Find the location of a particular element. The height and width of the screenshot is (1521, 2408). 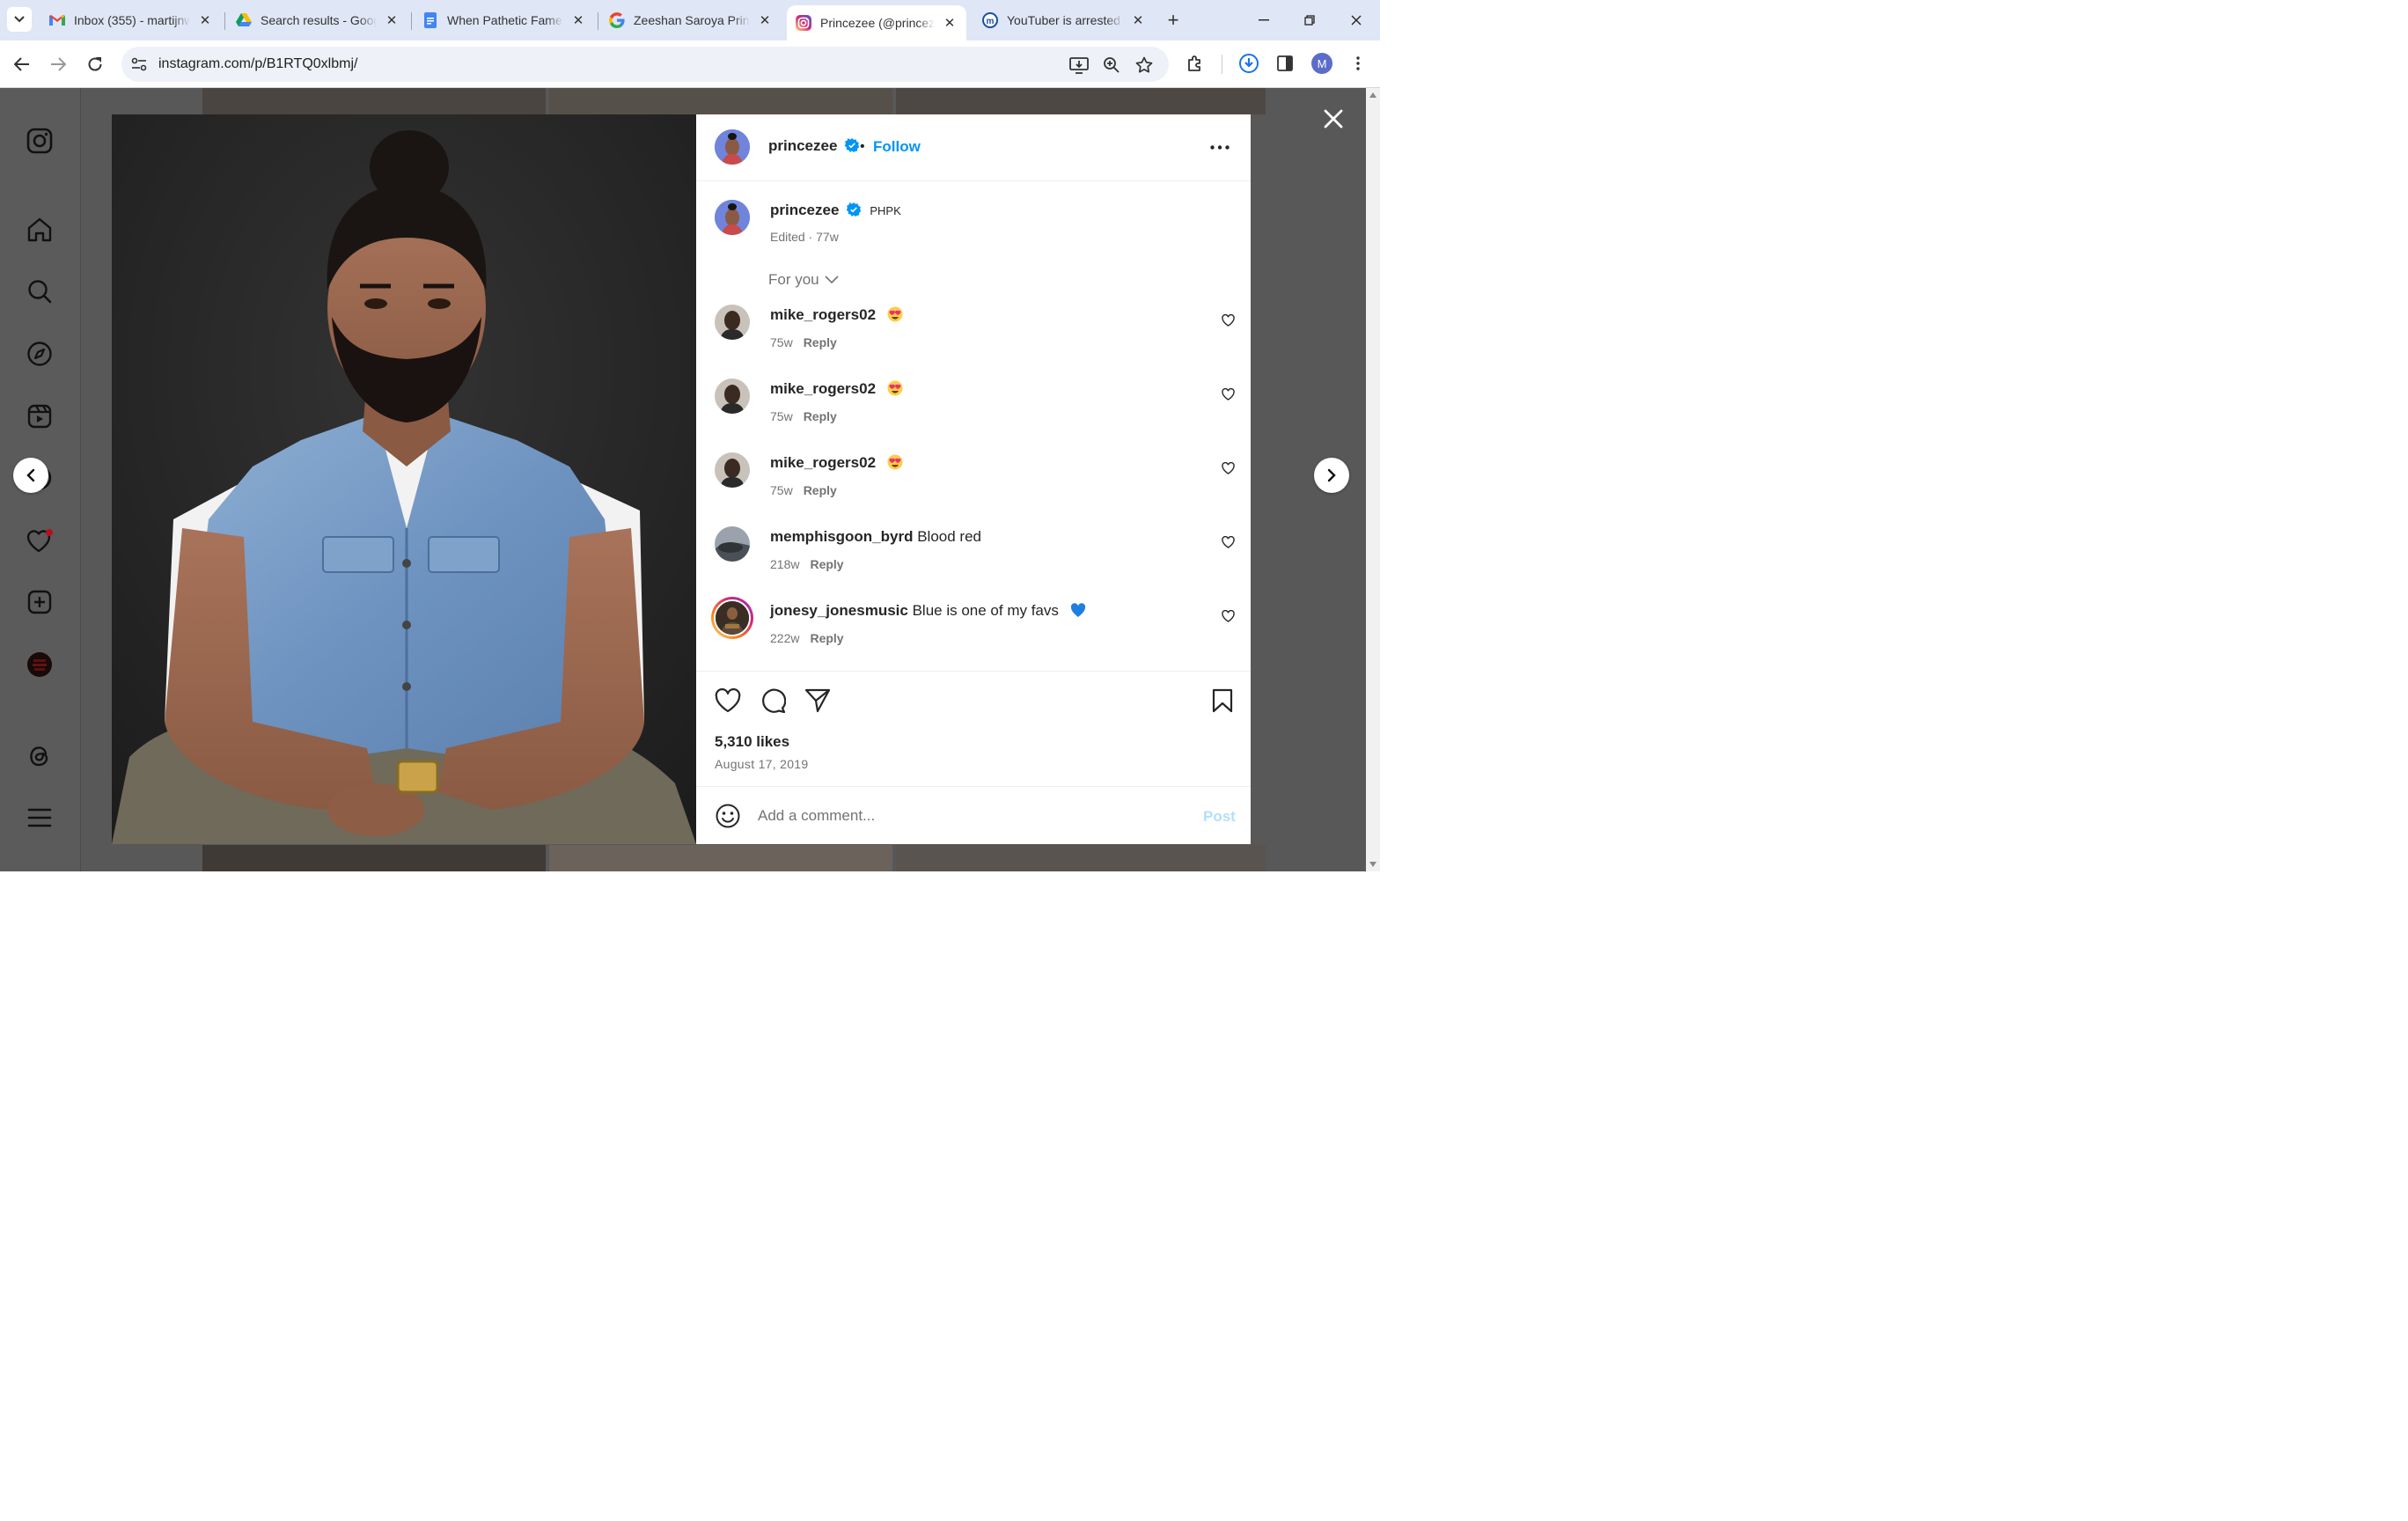

browser-menu-icon is located at coordinates (1358, 64).